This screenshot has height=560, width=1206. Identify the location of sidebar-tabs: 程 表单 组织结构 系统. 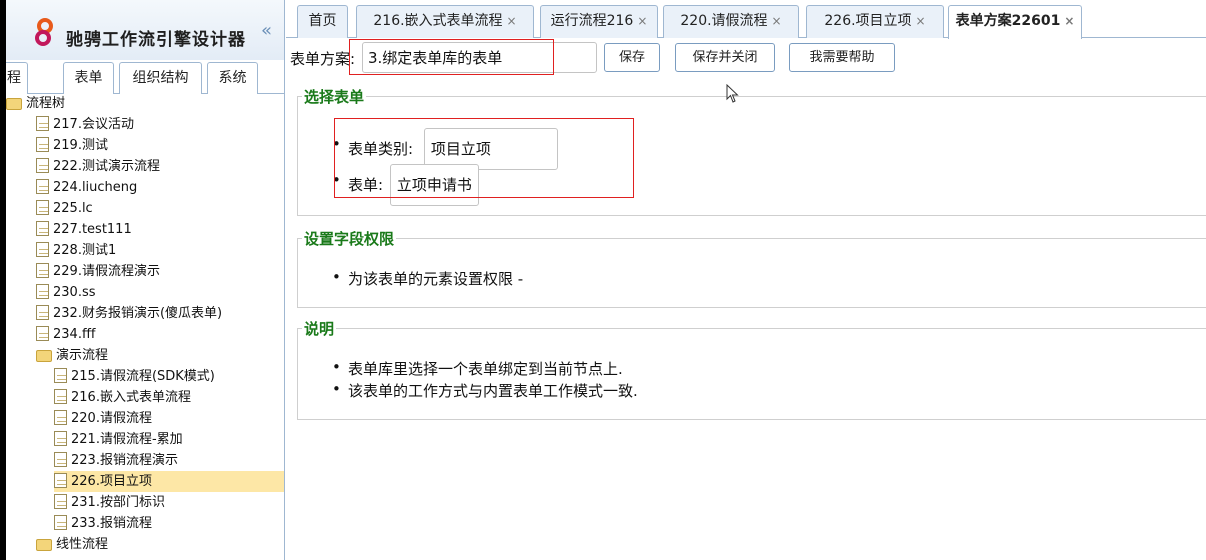
(145, 78).